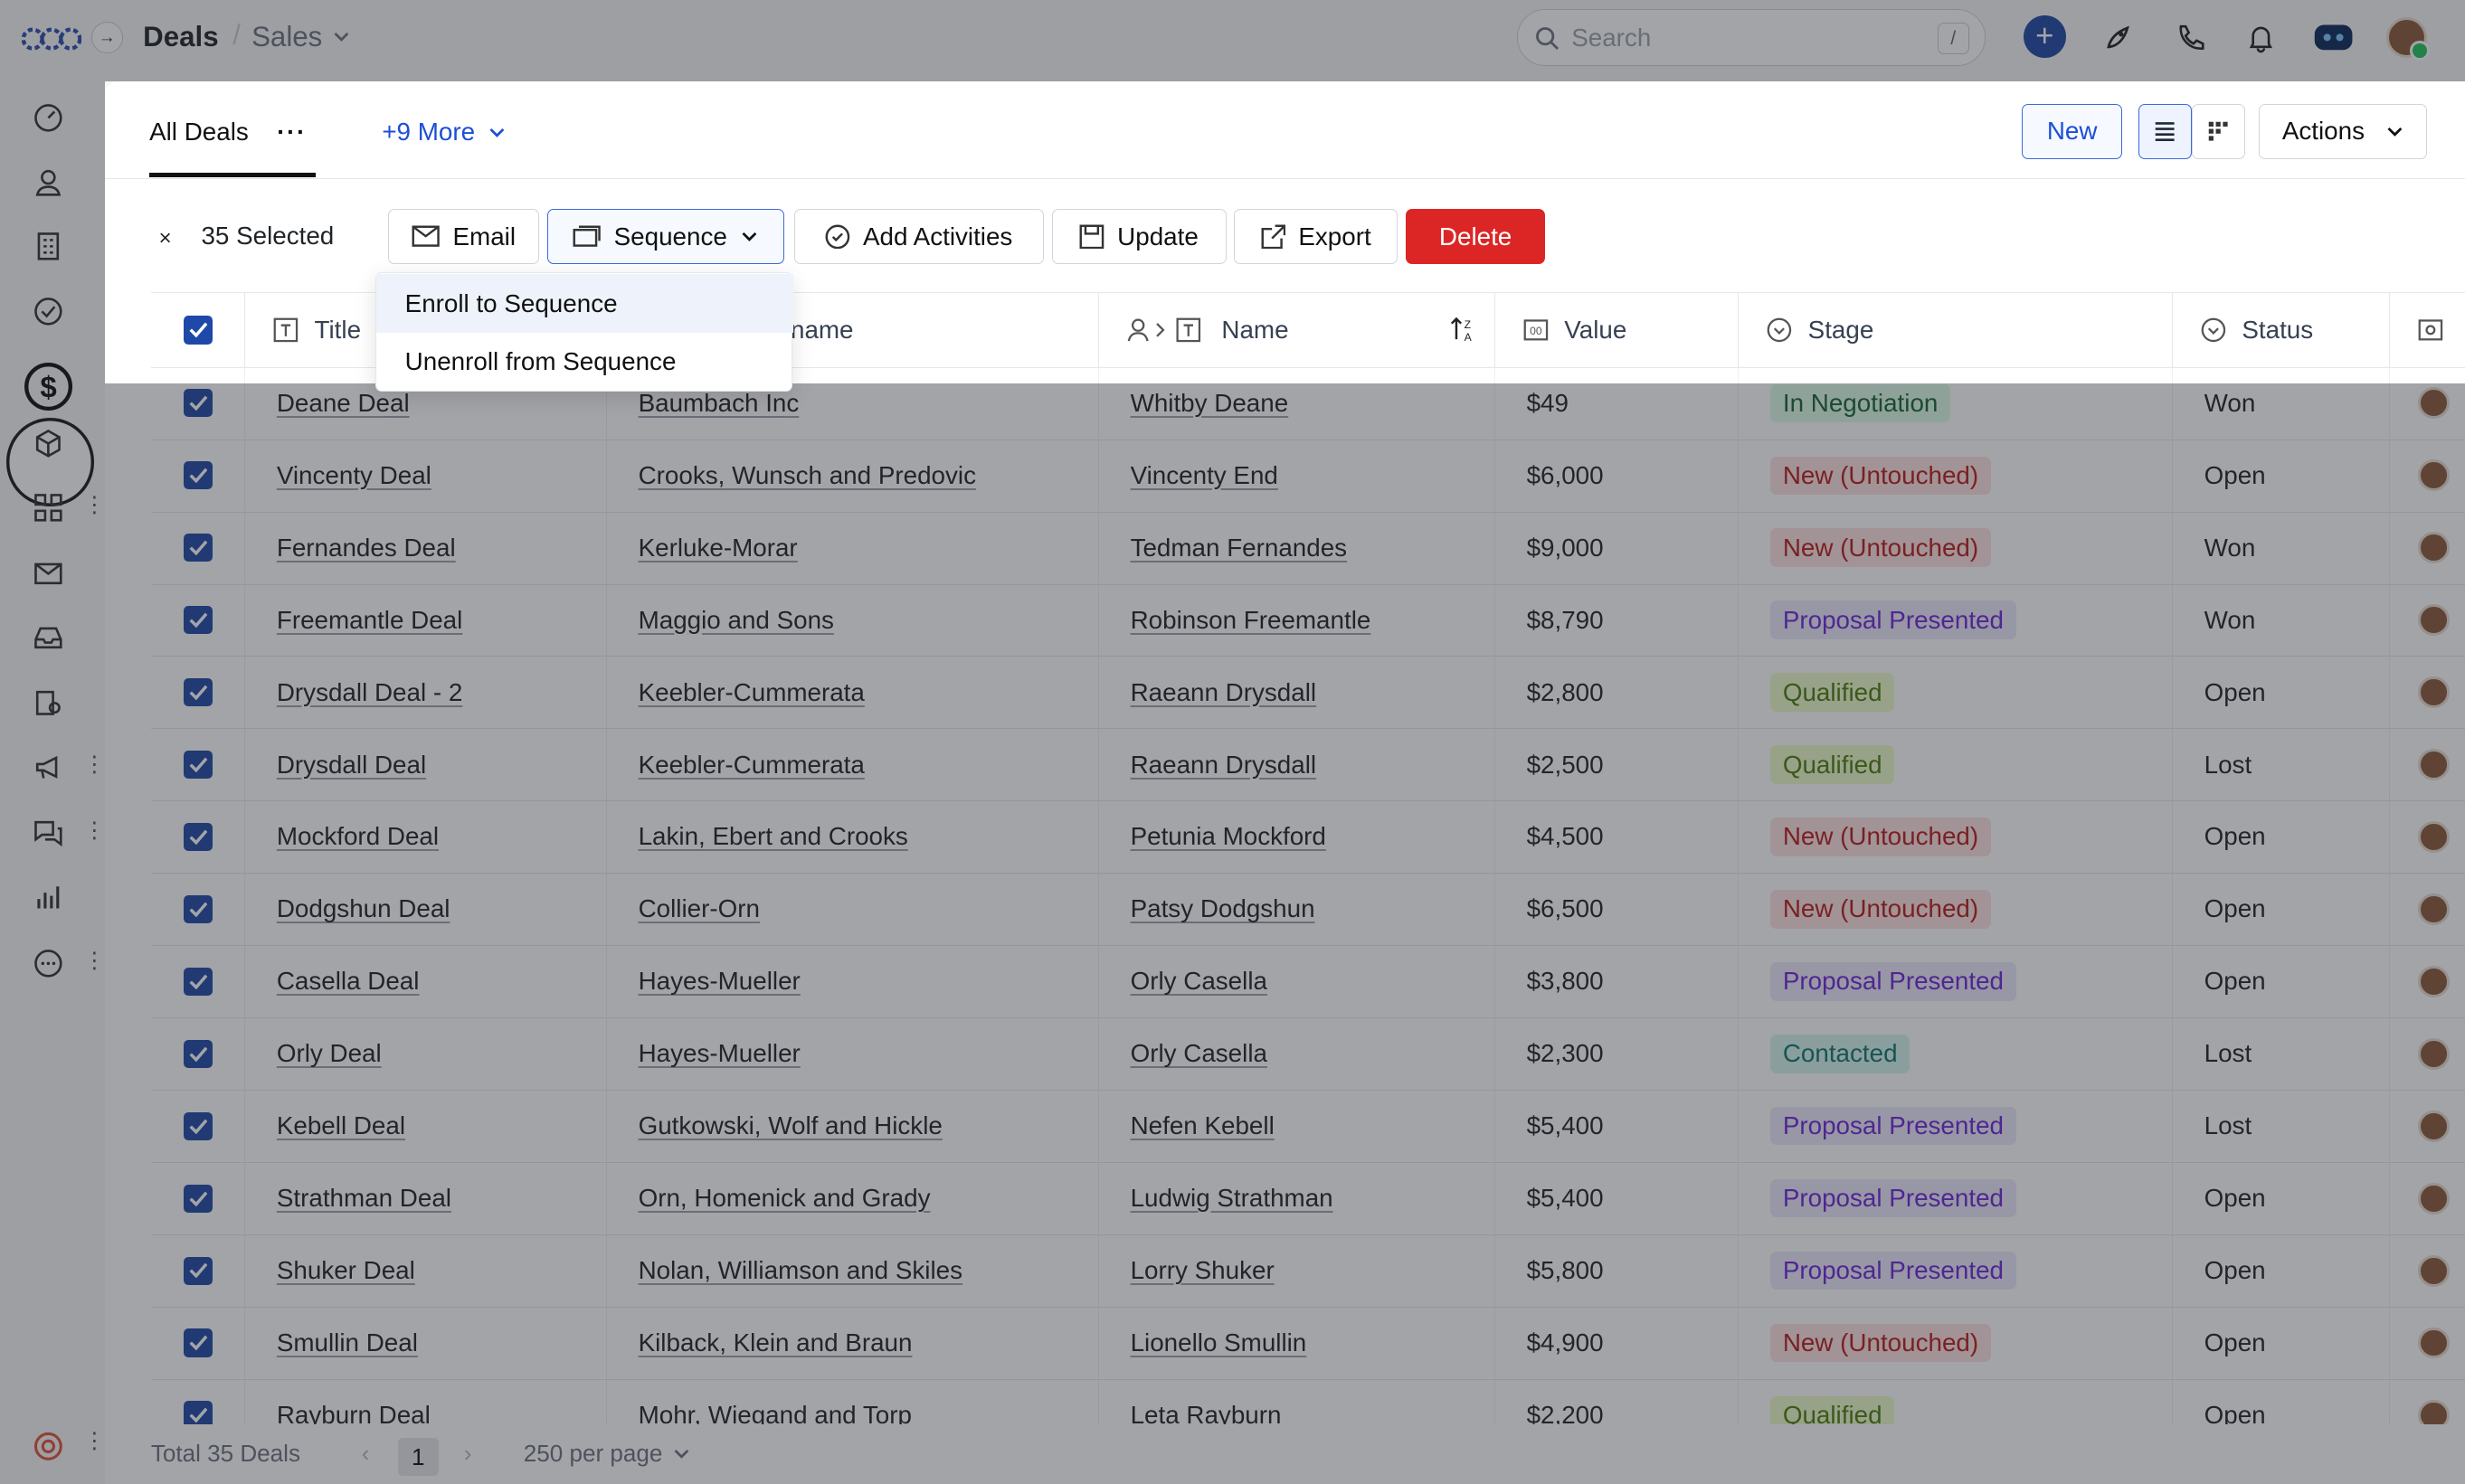 This screenshot has width=2465, height=1484. I want to click on kanban-view-icon, so click(2218, 131).